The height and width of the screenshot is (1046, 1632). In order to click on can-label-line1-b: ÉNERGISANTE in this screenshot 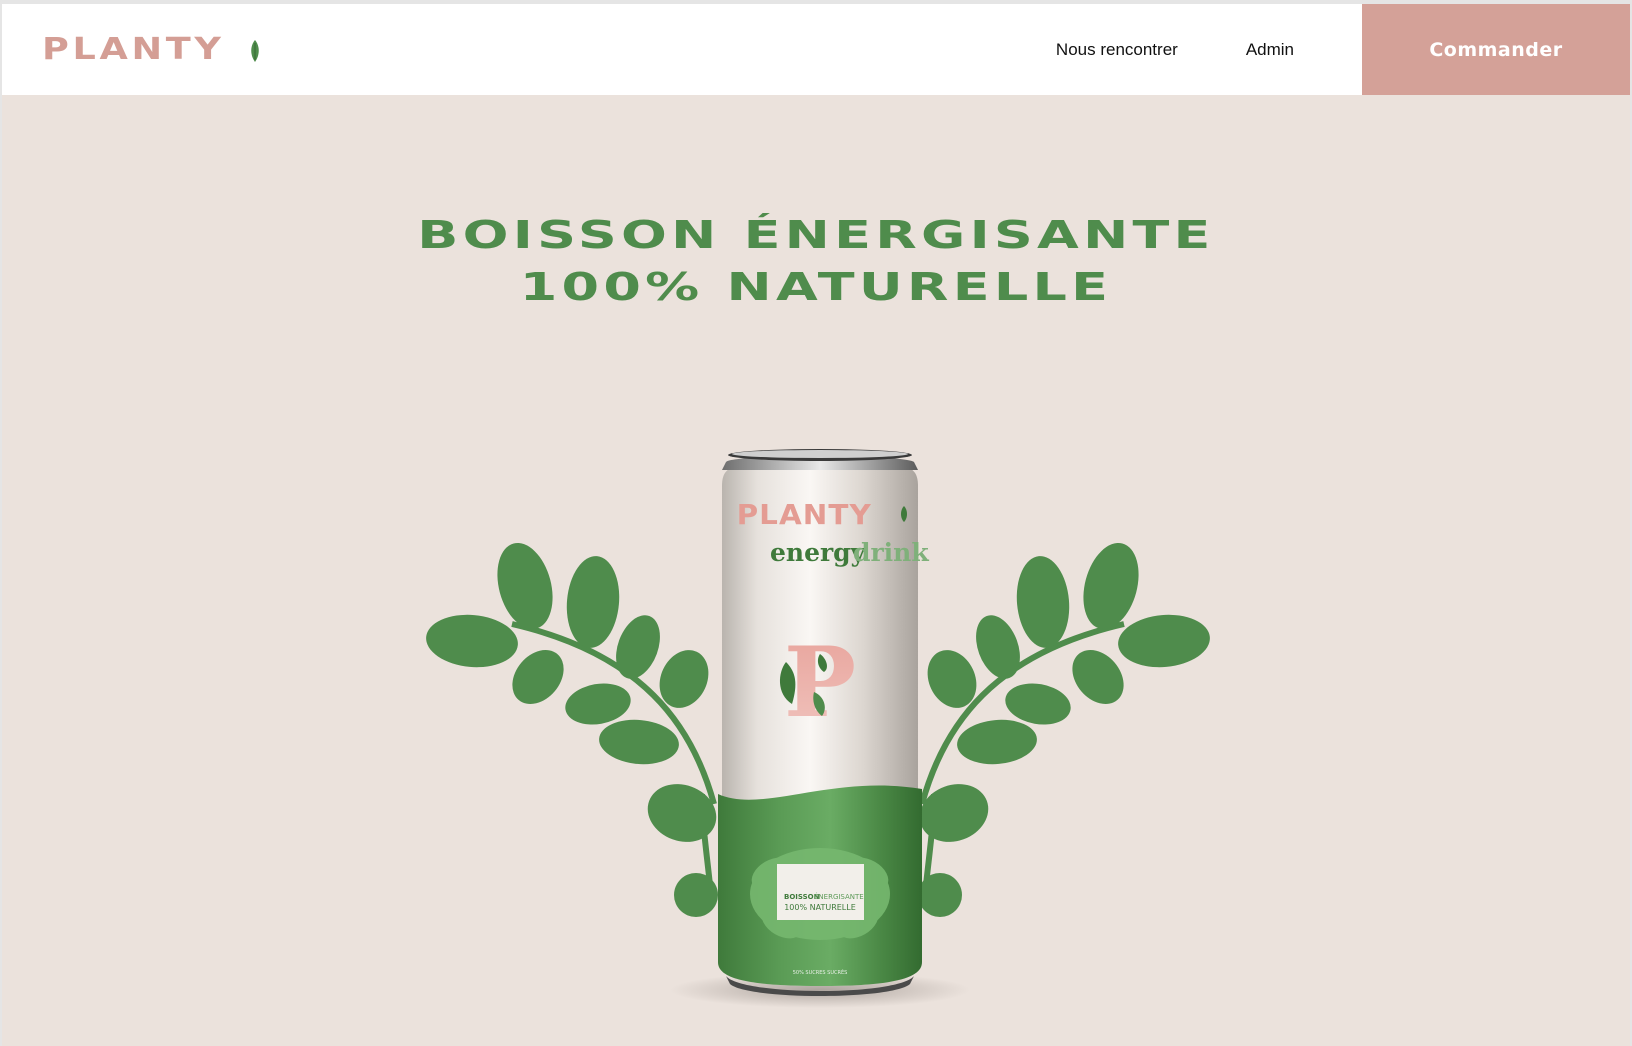, I will do `click(839, 896)`.